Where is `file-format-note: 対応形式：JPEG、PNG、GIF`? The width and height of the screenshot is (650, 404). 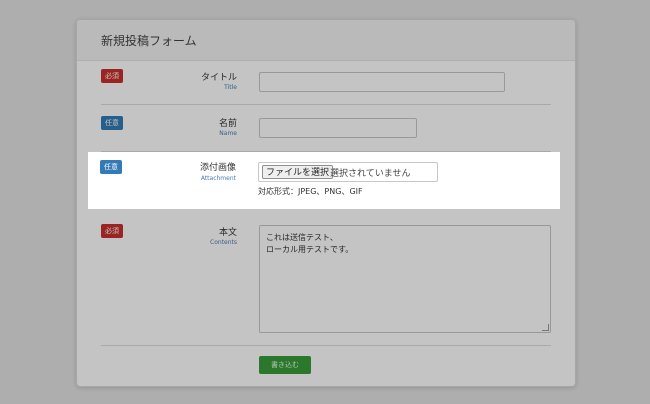
file-format-note: 対応形式：JPEG、PNG、GIF is located at coordinates (310, 191).